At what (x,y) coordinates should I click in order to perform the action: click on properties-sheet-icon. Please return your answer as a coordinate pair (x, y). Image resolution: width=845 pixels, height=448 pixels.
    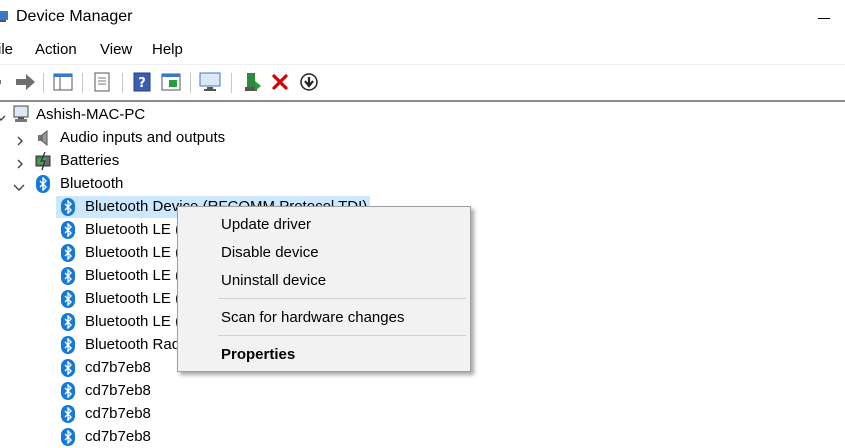
    Looking at the image, I should click on (102, 82).